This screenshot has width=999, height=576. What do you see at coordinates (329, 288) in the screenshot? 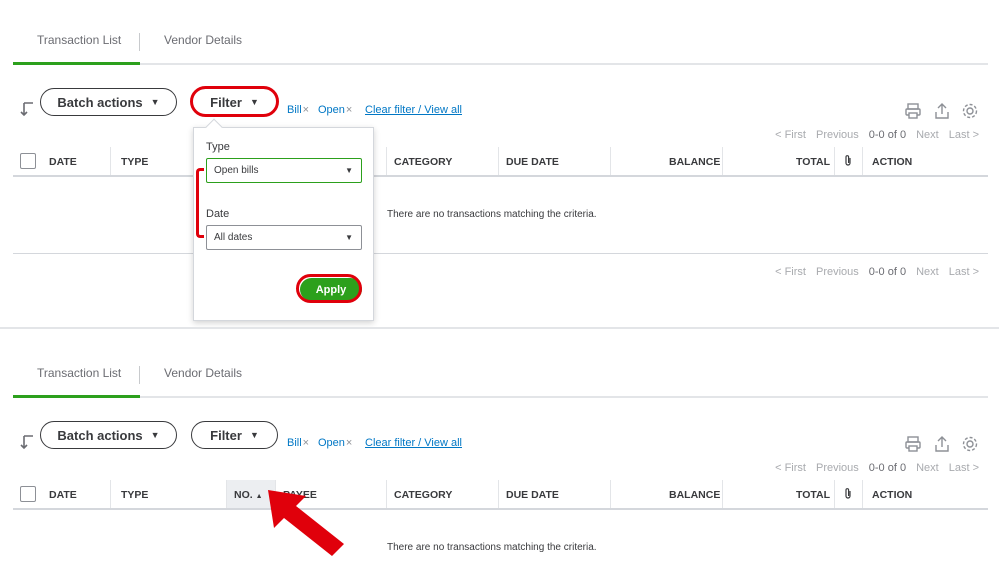
I see `apply-highlight-ring` at bounding box center [329, 288].